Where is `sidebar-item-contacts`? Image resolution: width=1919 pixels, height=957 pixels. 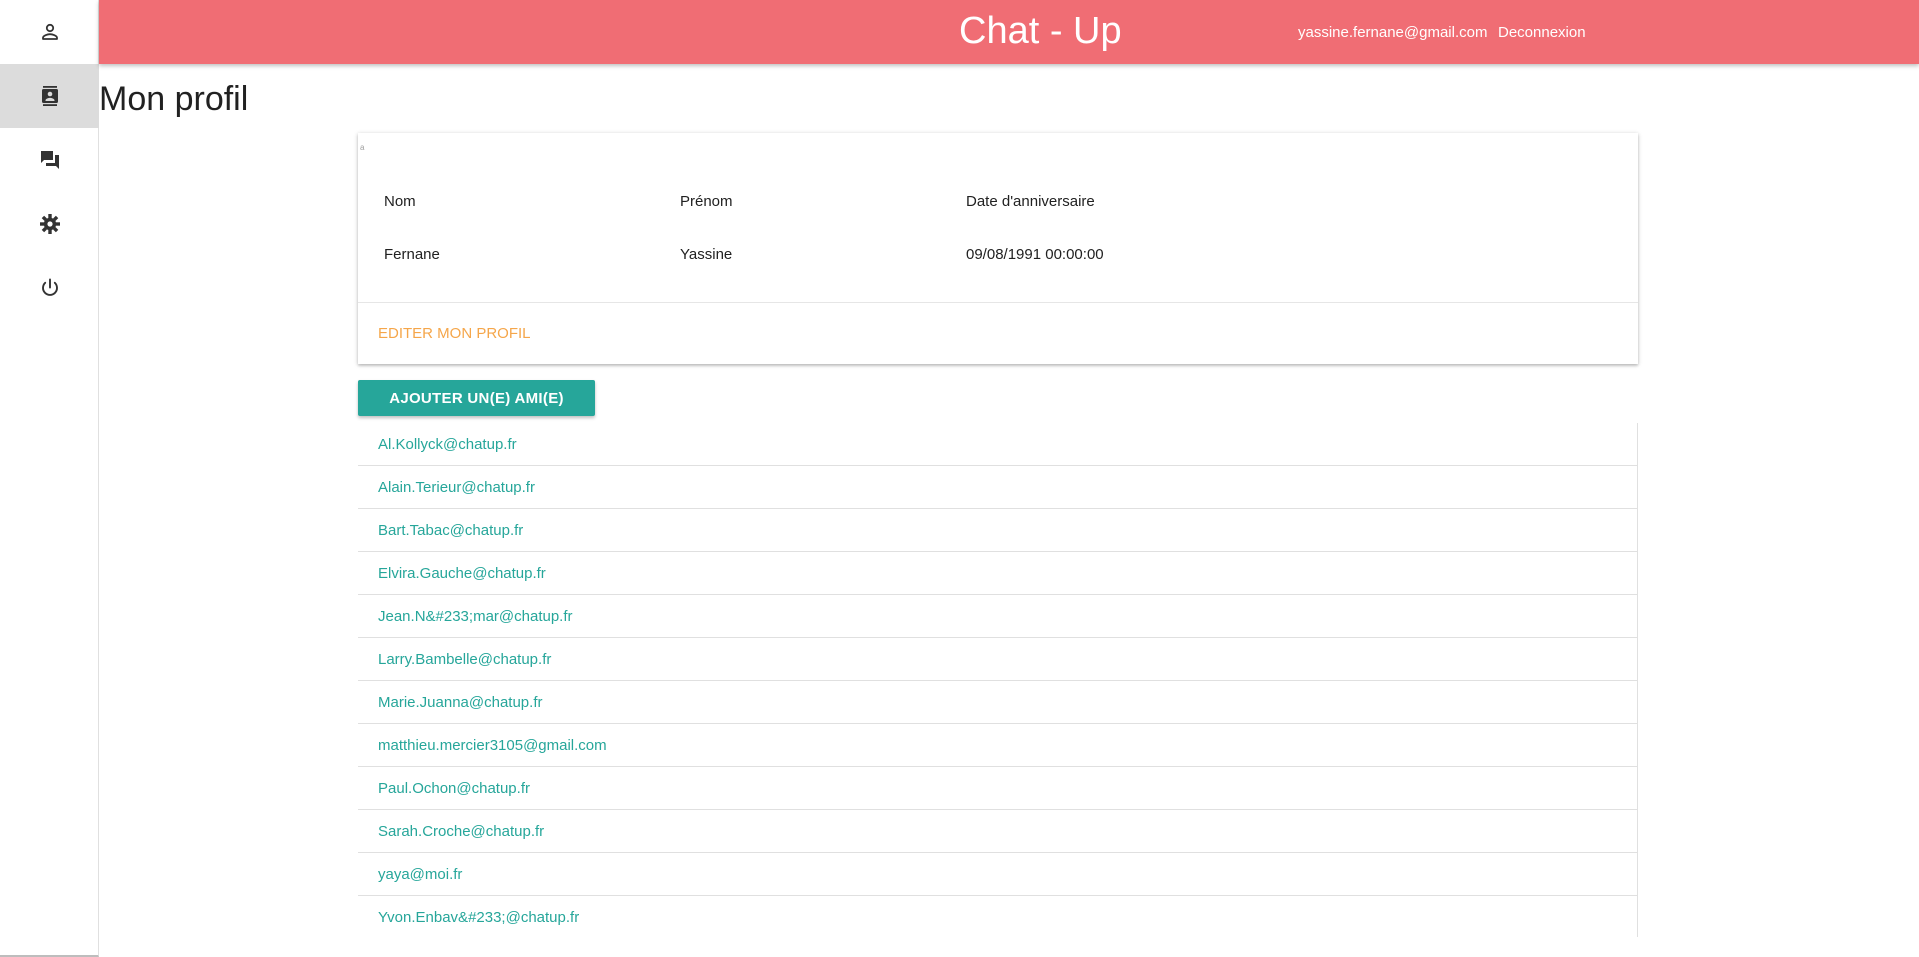
sidebar-item-contacts is located at coordinates (49, 96).